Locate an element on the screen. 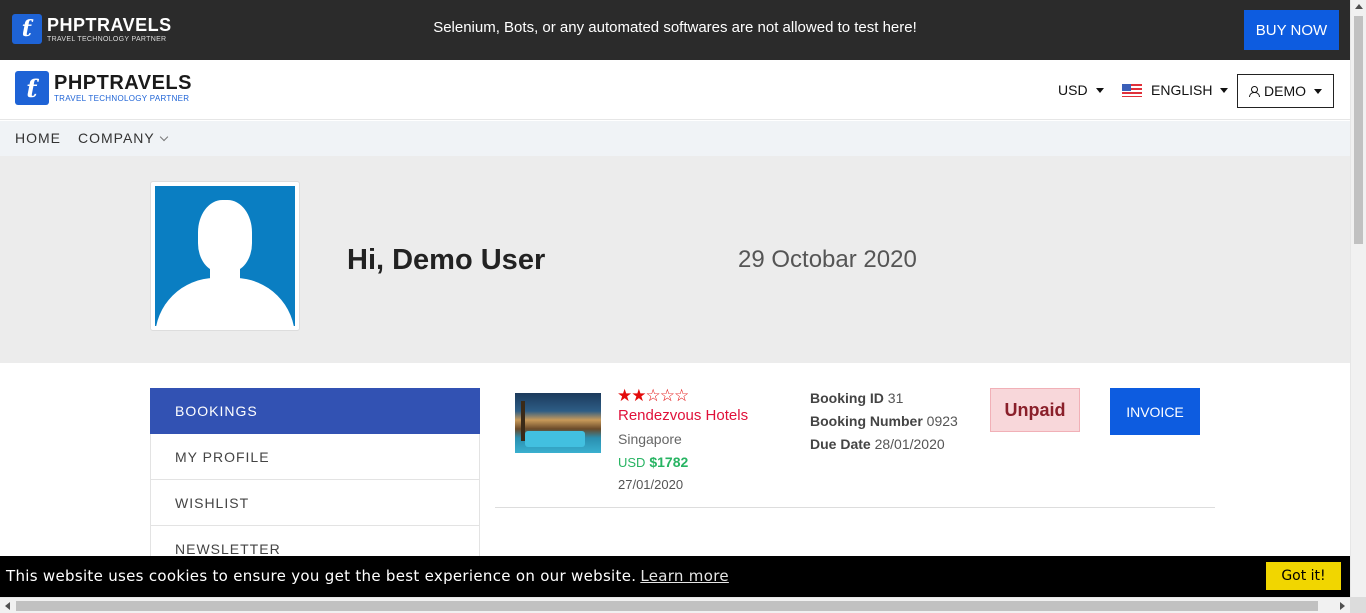 This screenshot has width=1366, height=613. scrollbar-corner is located at coordinates (1358, 605).